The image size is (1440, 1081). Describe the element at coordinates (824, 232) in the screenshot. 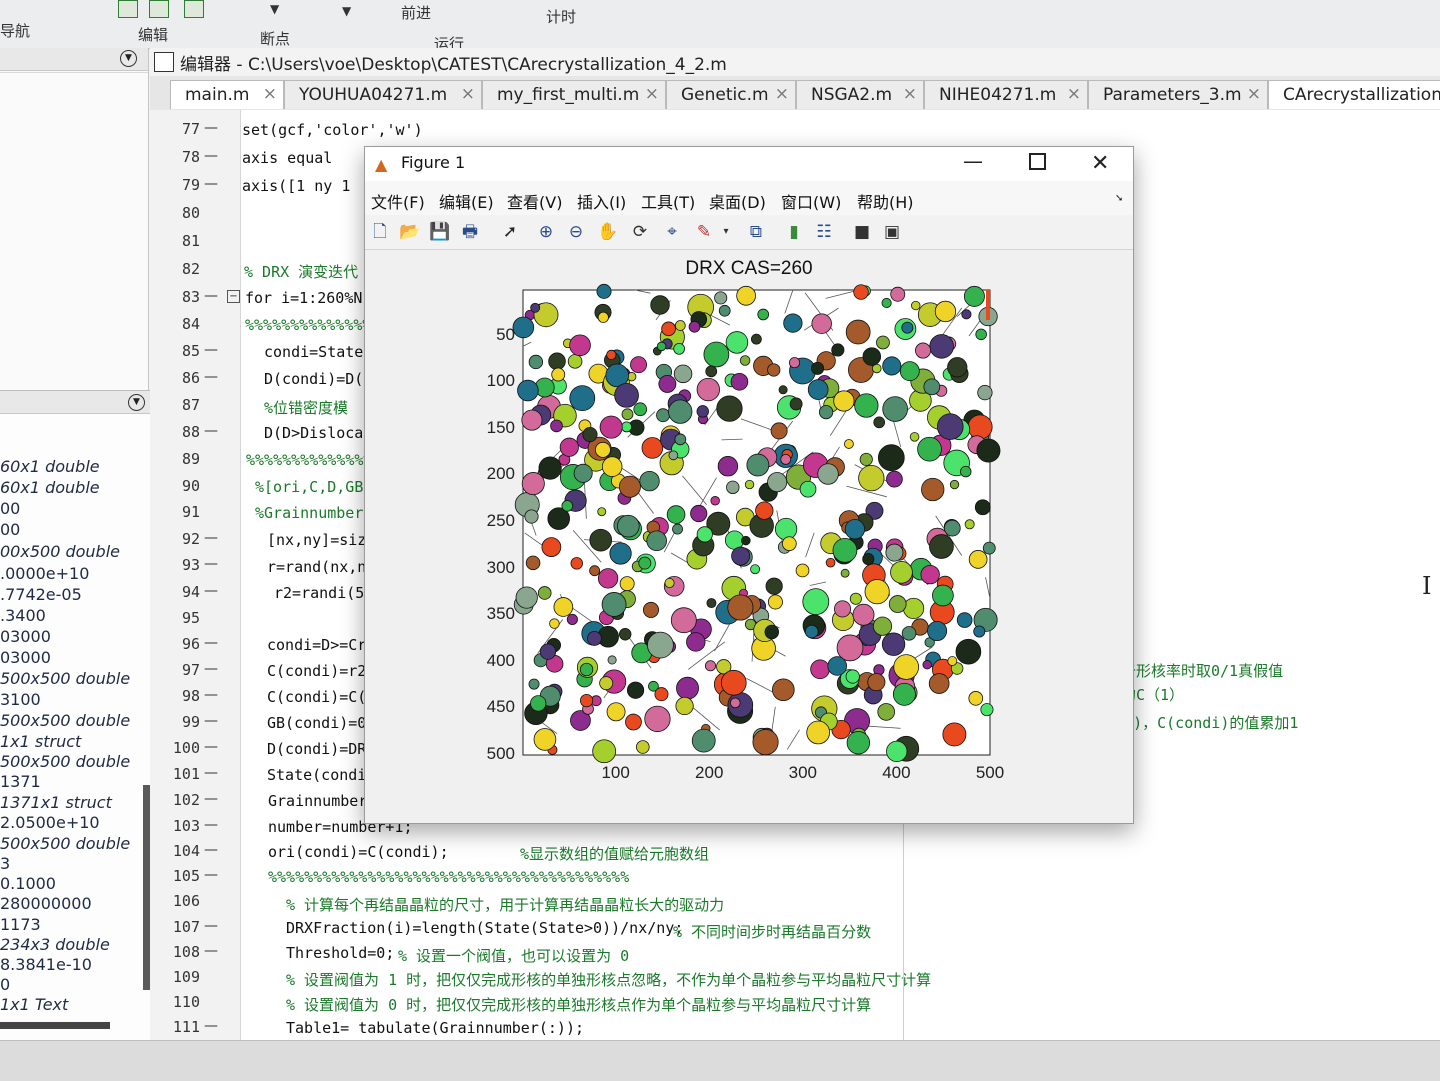

I see `legend-icon: ☷` at that location.